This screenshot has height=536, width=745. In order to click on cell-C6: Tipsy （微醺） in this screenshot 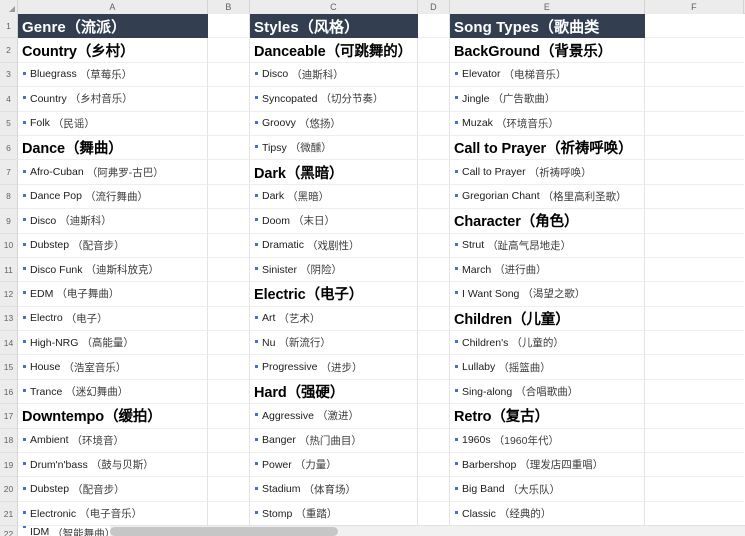, I will do `click(334, 148)`.